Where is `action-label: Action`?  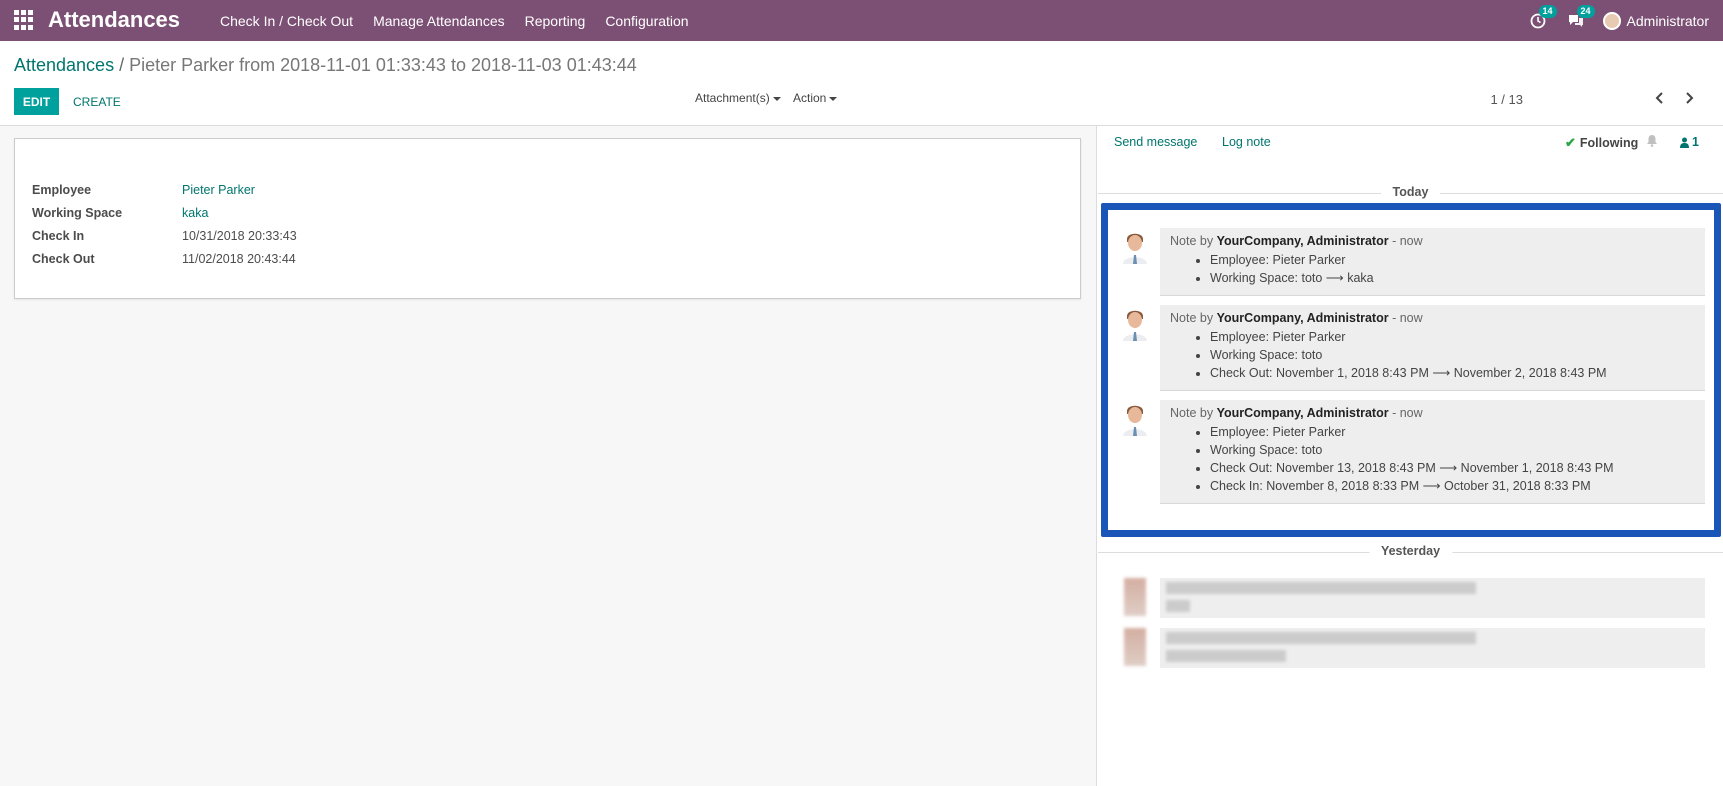 action-label: Action is located at coordinates (810, 98).